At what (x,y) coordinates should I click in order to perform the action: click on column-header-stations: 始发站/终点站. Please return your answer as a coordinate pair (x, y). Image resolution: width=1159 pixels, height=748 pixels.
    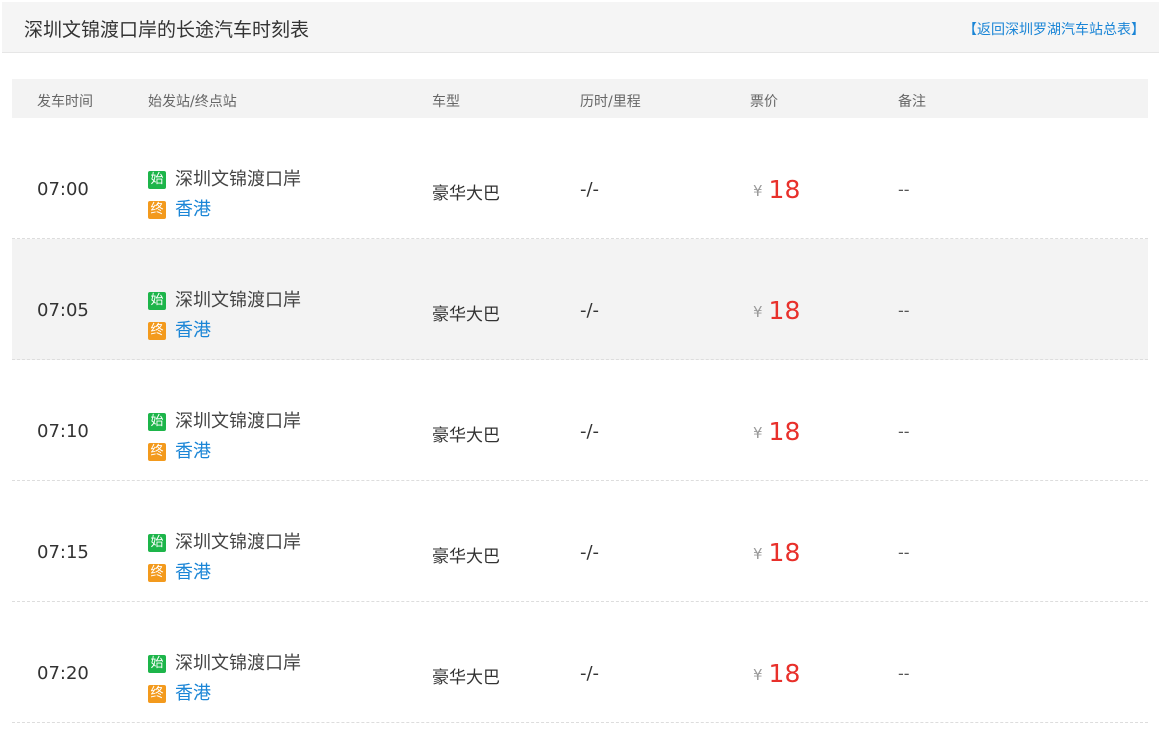
    Looking at the image, I should click on (192, 102).